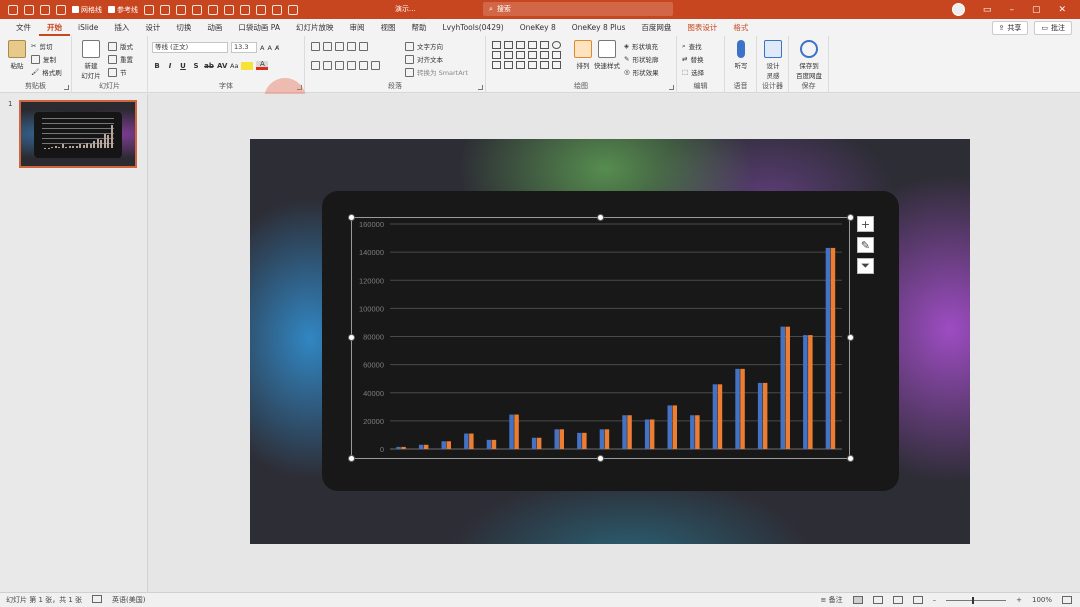 Image resolution: width=1080 pixels, height=607 pixels. What do you see at coordinates (363, 46) in the screenshot?
I see `line-spacing-icon` at bounding box center [363, 46].